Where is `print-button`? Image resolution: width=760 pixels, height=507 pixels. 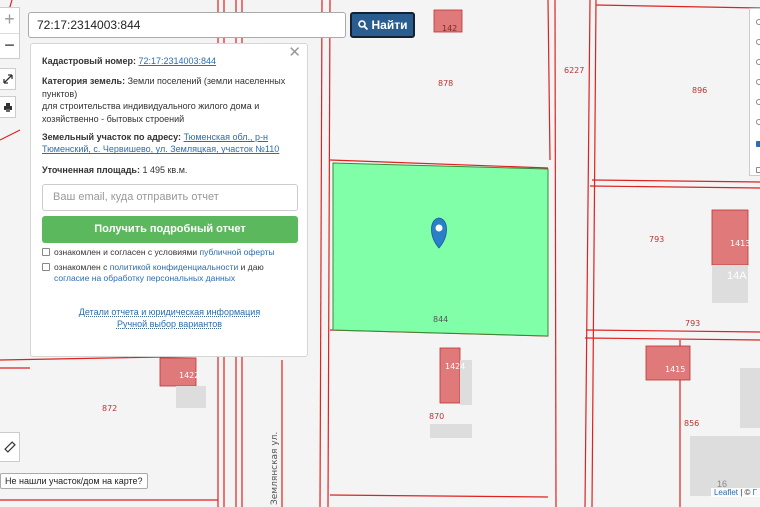 print-button is located at coordinates (8, 107).